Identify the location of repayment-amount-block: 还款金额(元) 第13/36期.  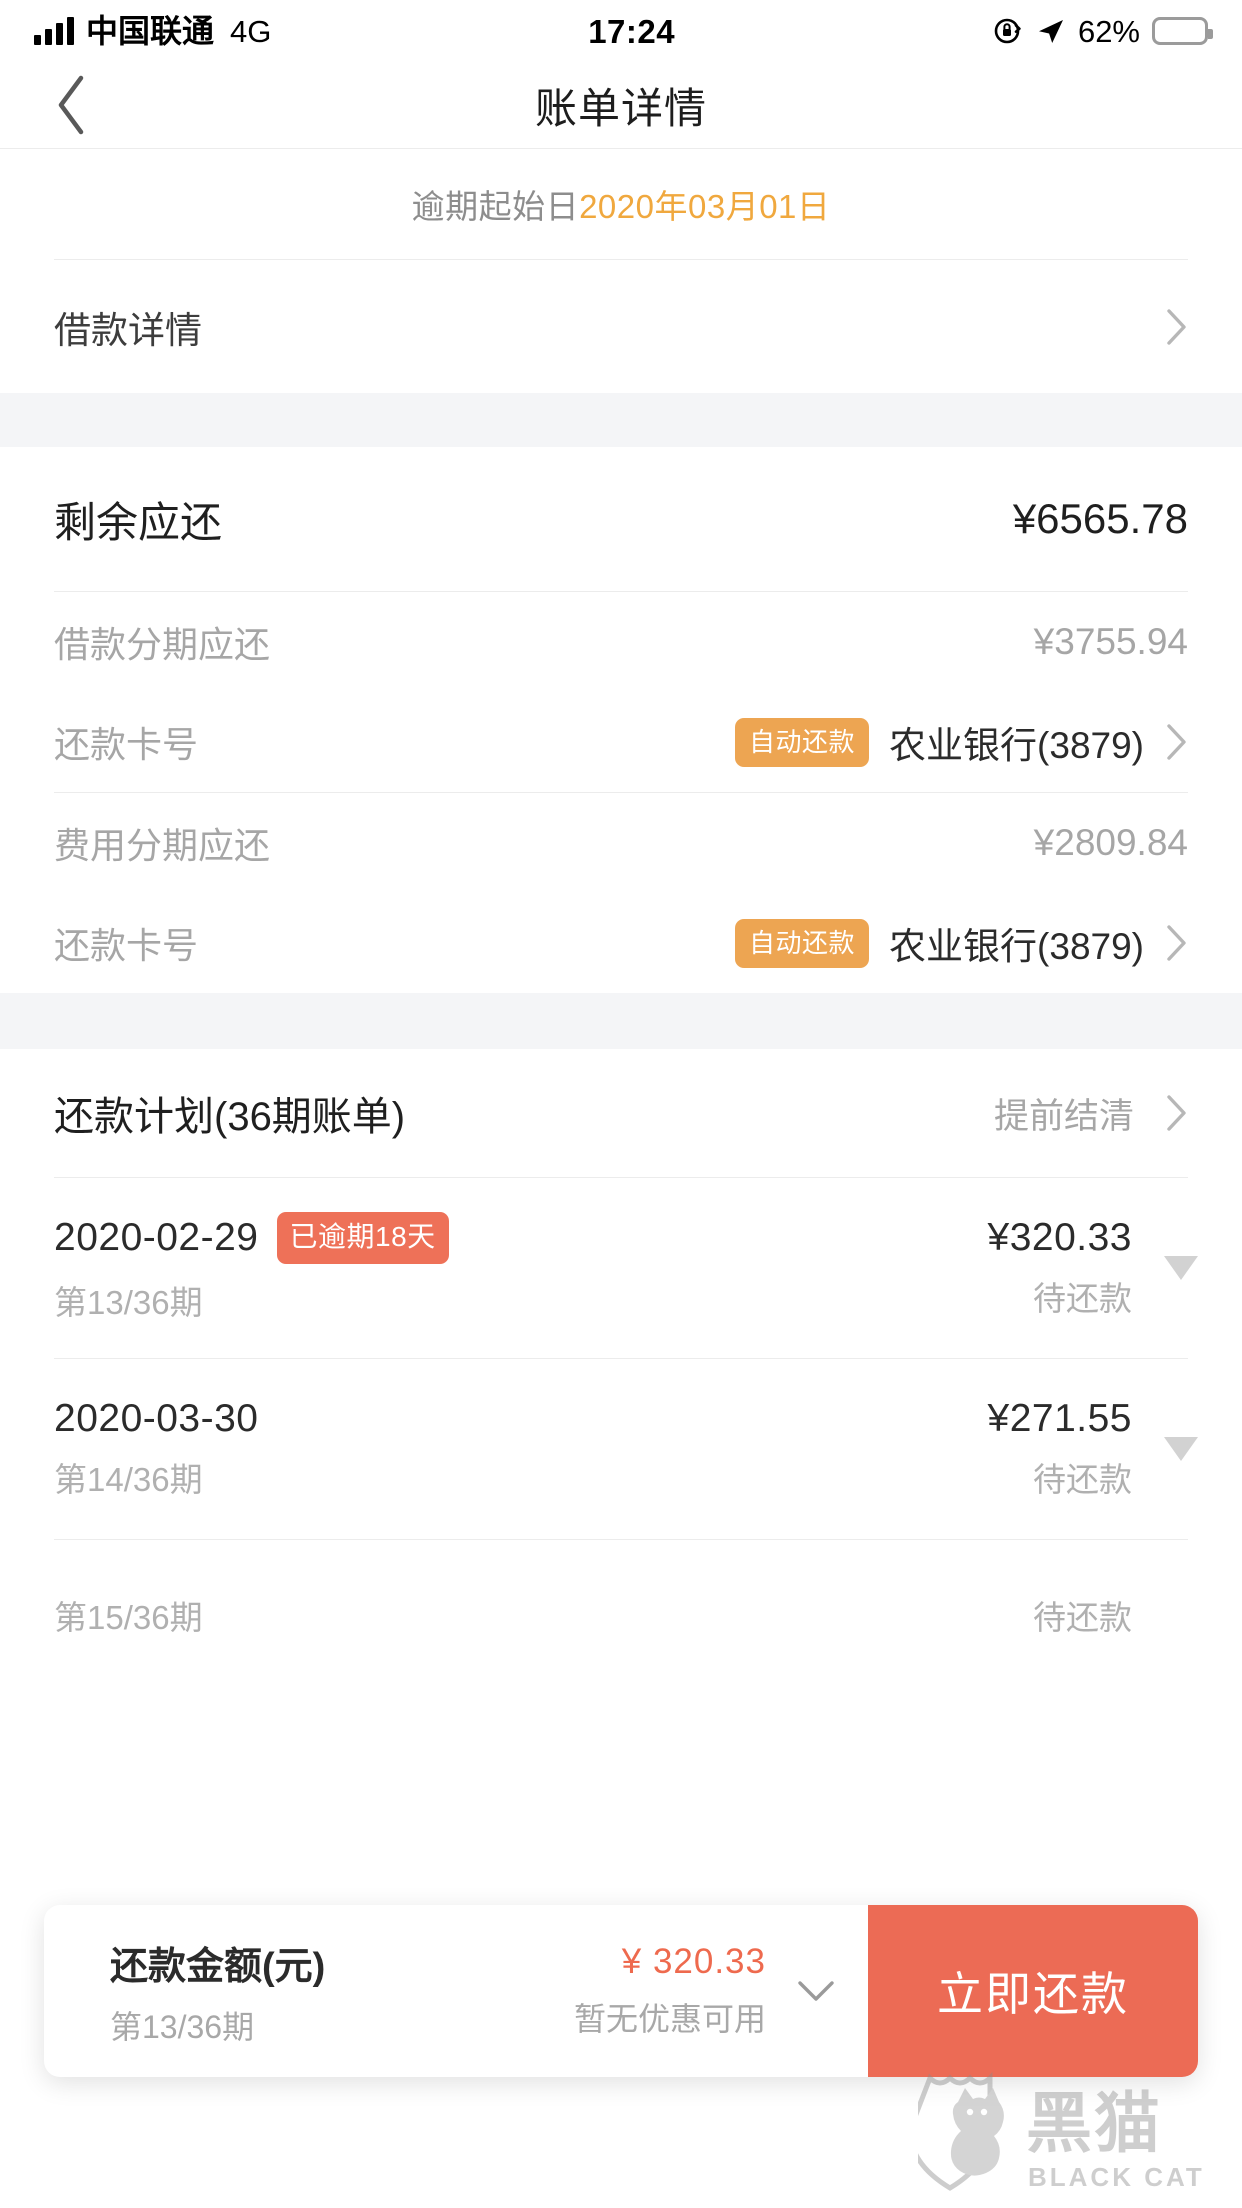
(184, 1991).